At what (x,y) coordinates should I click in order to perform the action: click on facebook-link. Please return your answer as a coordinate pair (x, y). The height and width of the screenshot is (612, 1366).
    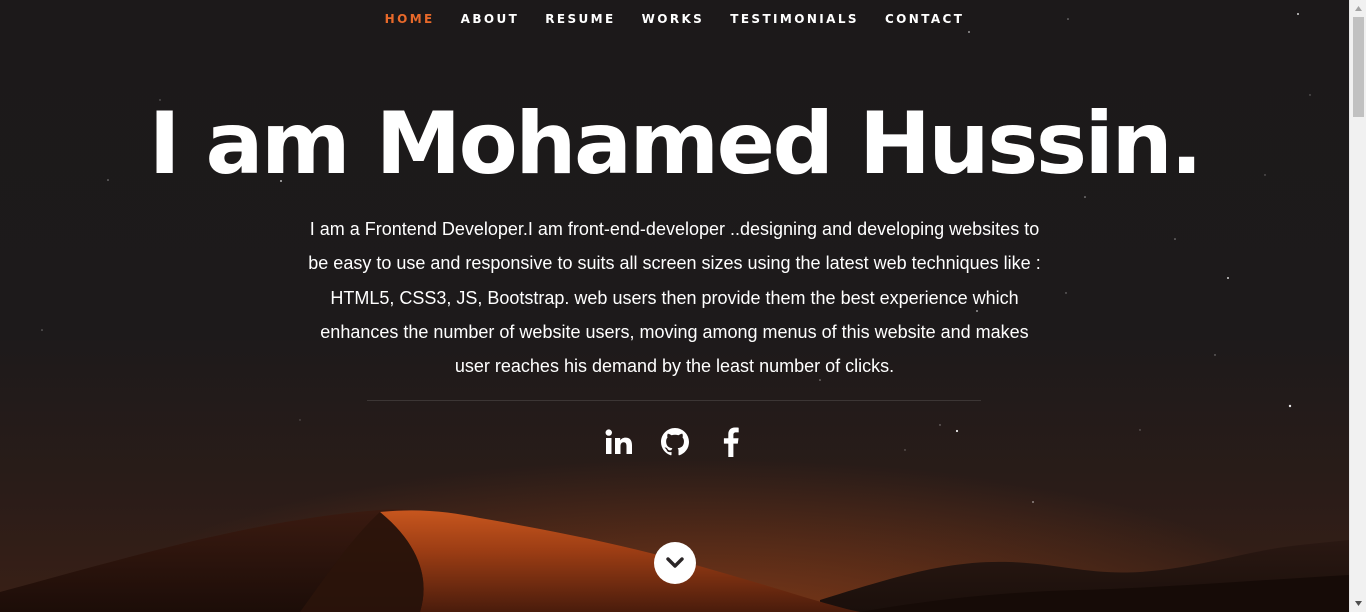
    Looking at the image, I should click on (731, 442).